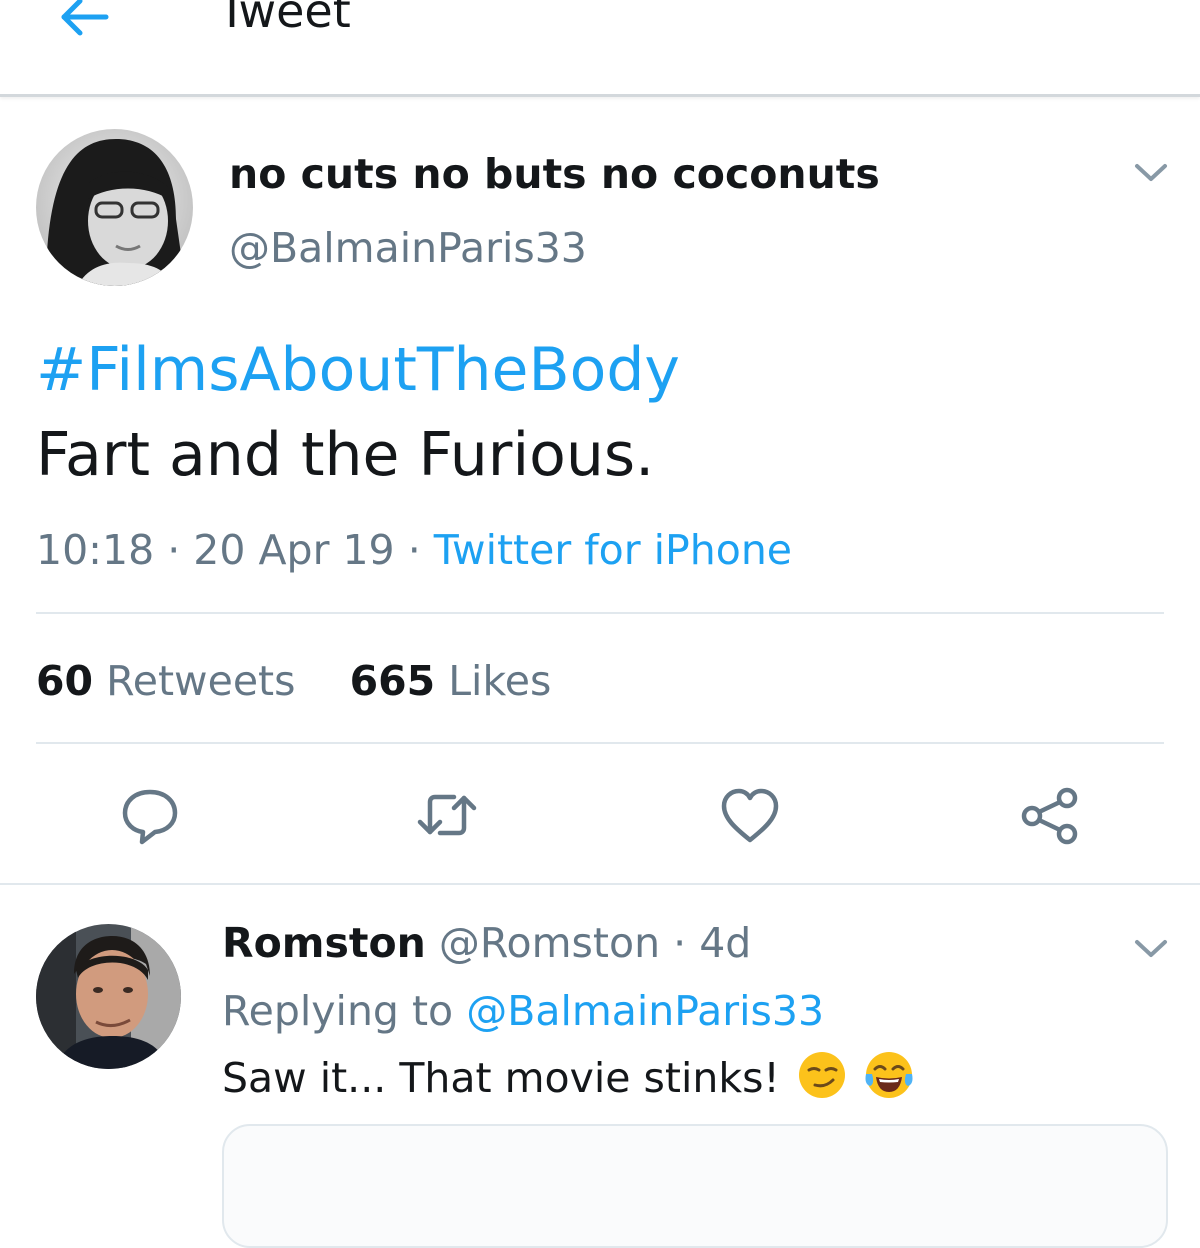  I want to click on link-preview-card, so click(695, 1186).